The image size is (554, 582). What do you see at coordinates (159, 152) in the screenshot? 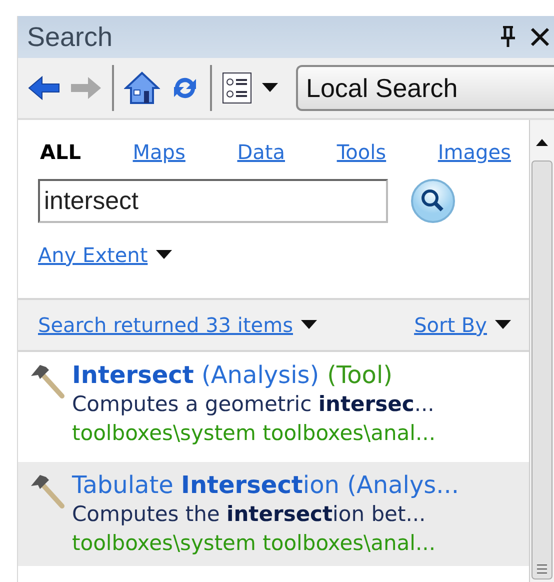
I see `category-tab: Maps` at bounding box center [159, 152].